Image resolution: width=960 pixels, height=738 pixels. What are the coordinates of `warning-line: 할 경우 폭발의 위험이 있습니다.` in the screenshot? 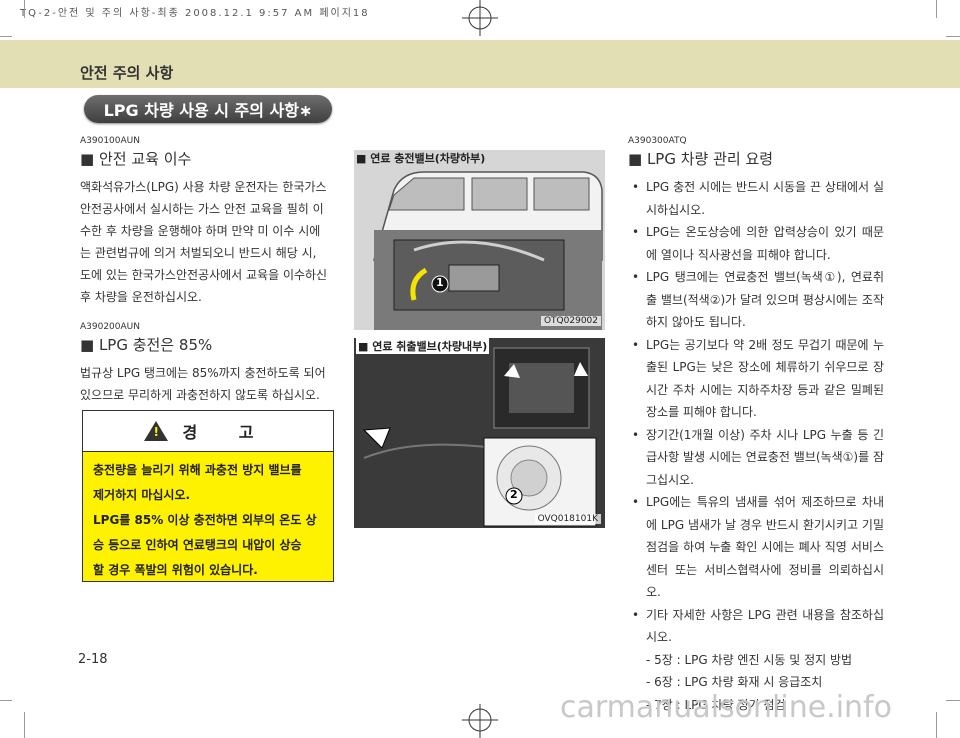 It's located at (175, 570).